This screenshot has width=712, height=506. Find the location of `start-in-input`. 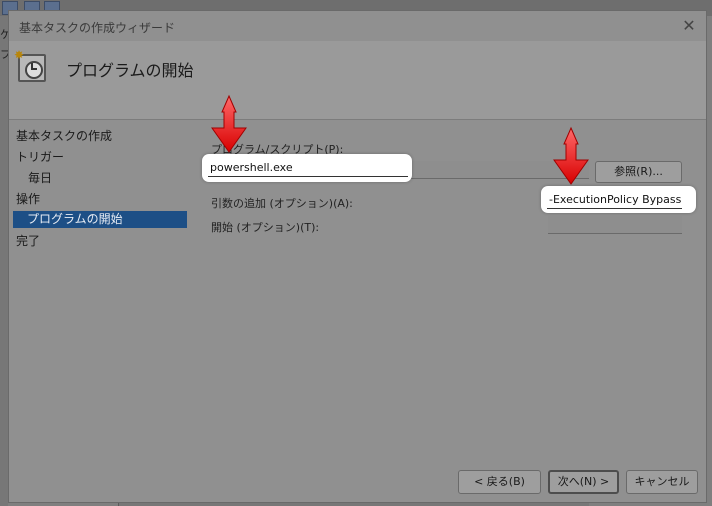

start-in-input is located at coordinates (615, 225).